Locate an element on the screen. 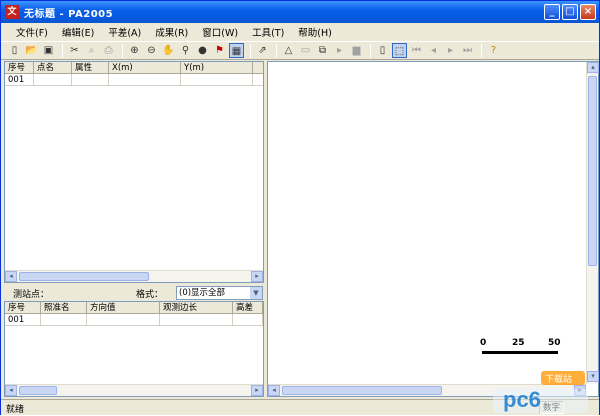 This screenshot has height=416, width=600. format-select: (0)显示全部 ▼ is located at coordinates (219, 293).